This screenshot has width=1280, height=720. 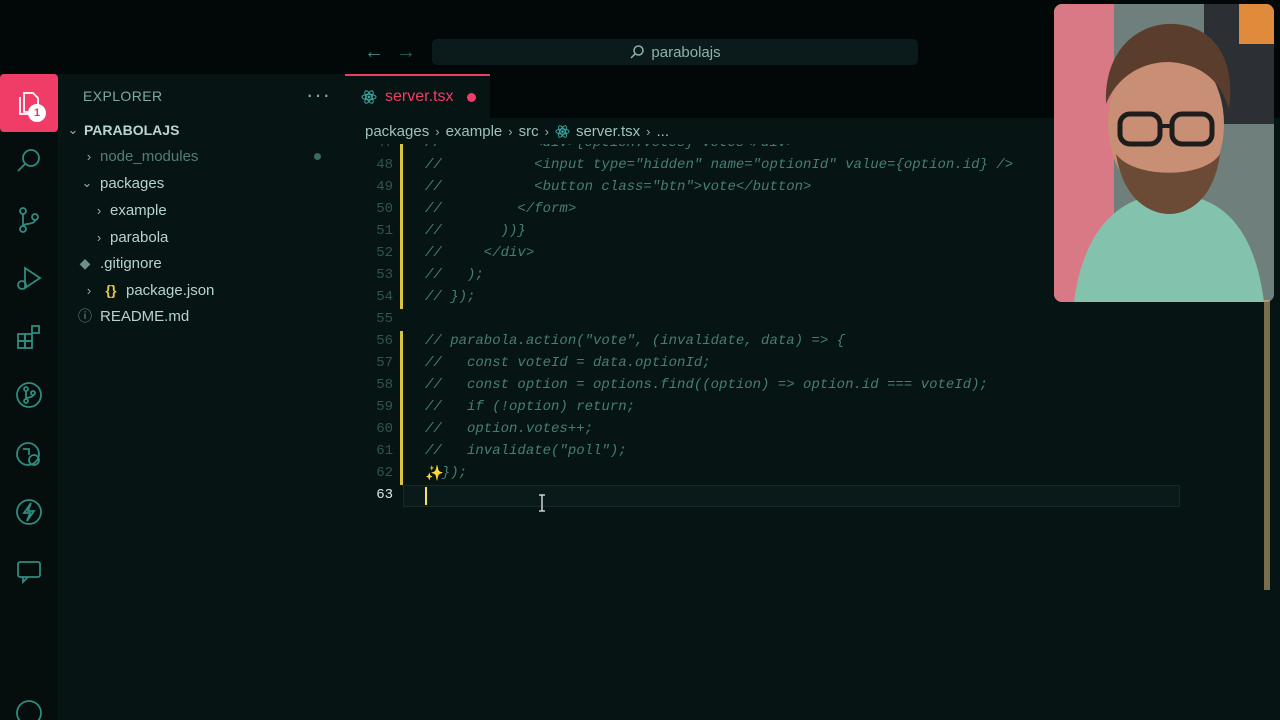 I want to click on thunder-client-activity-button, so click(x=29, y=512).